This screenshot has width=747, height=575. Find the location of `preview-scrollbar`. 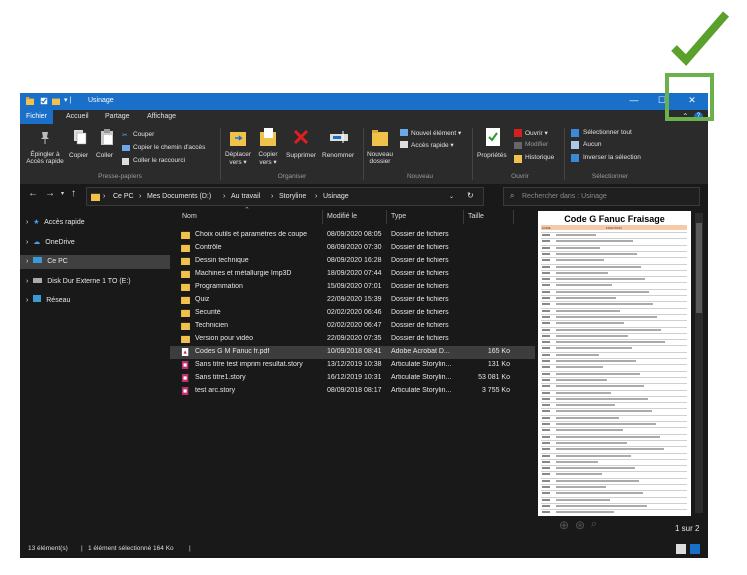

preview-scrollbar is located at coordinates (699, 363).